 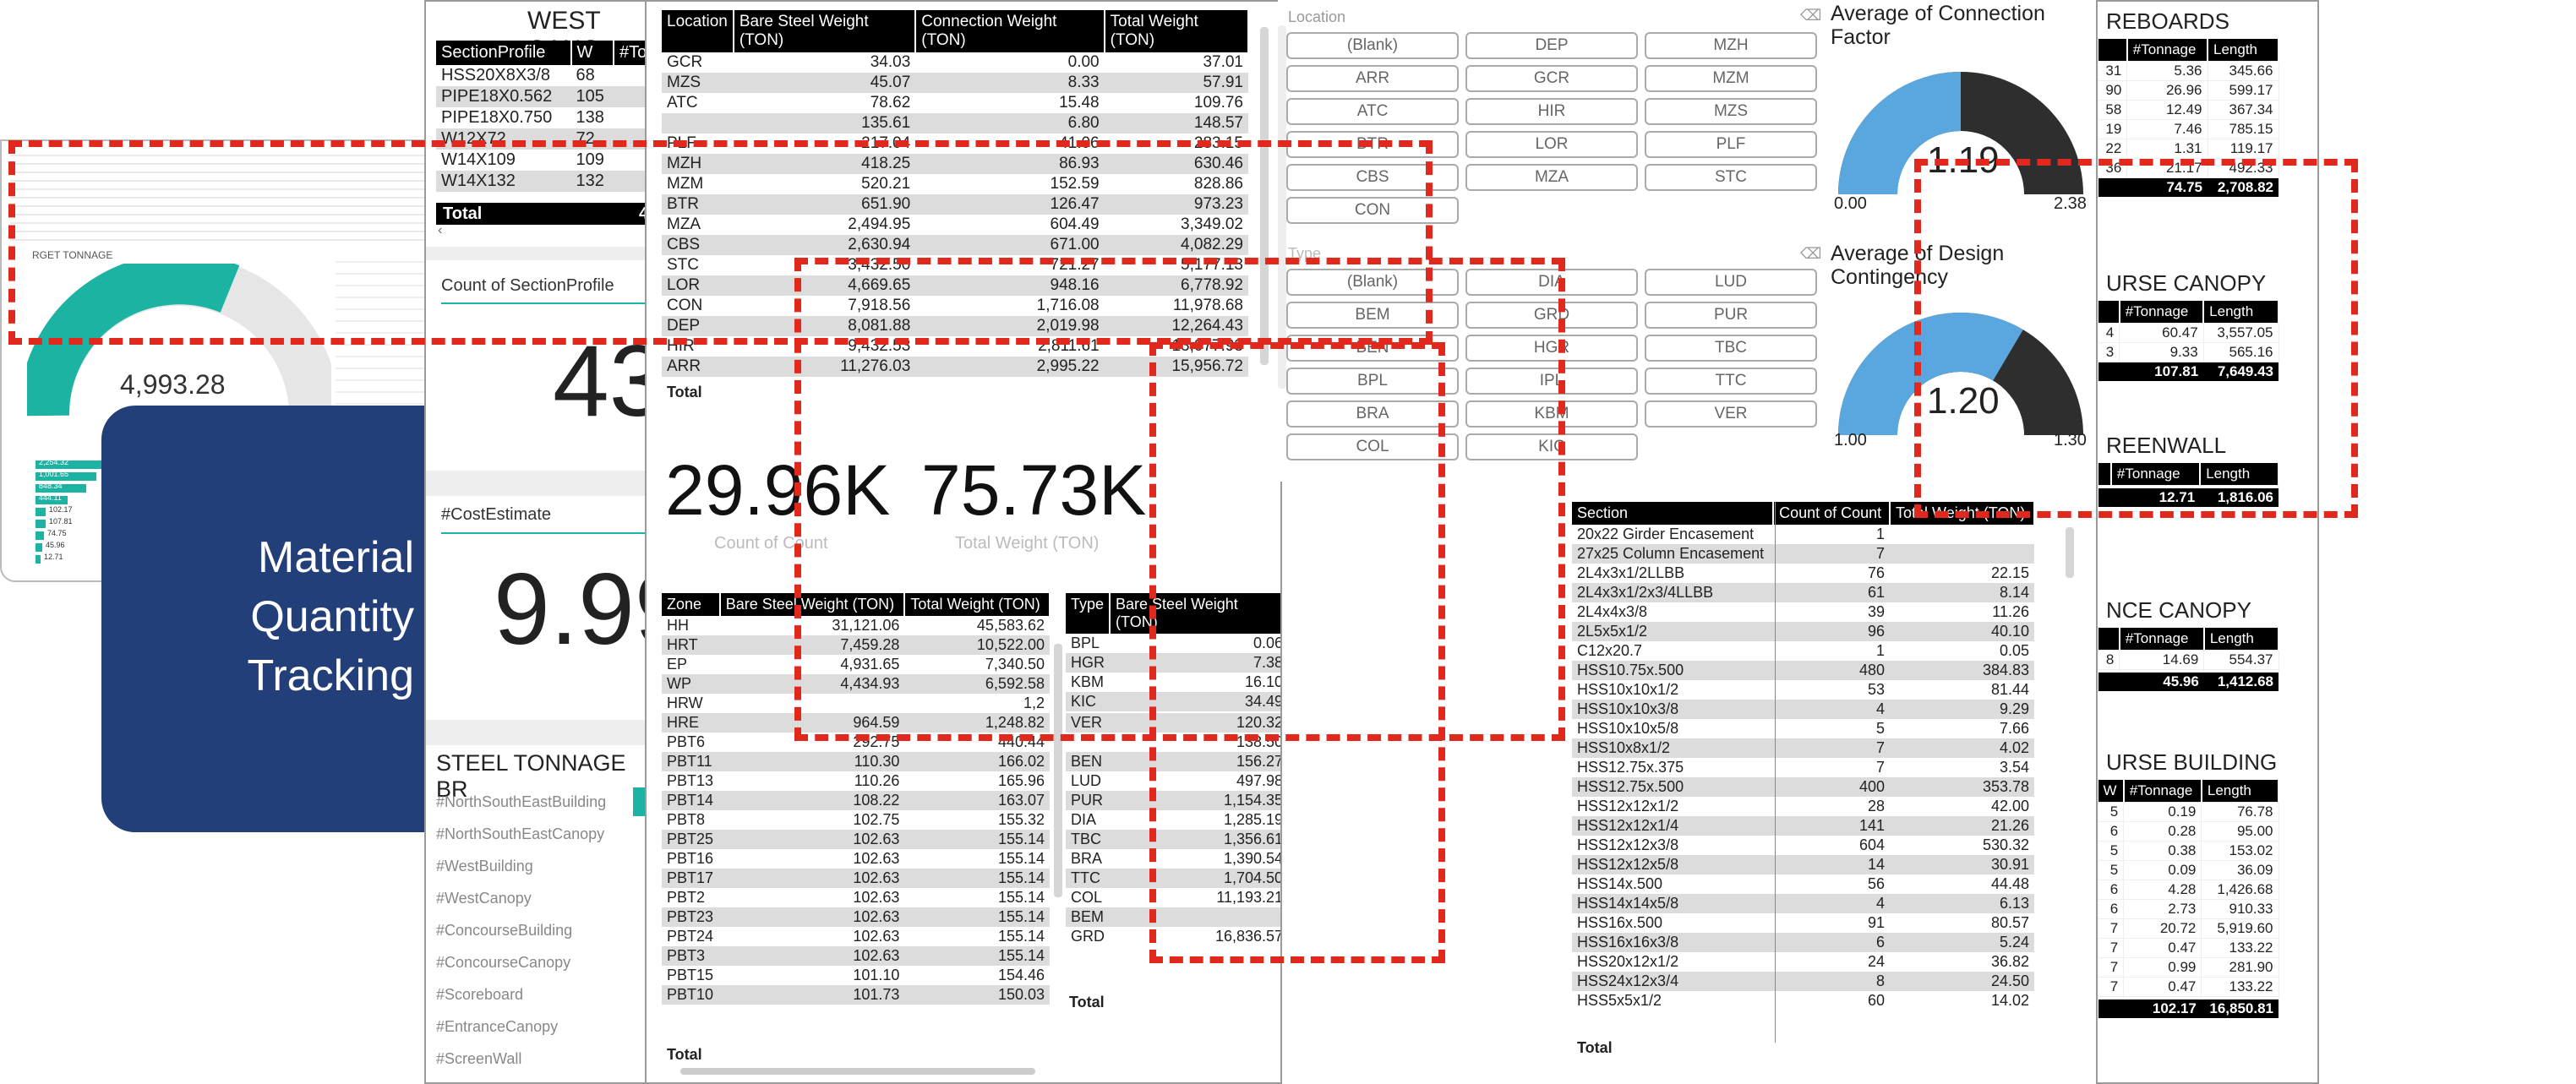 What do you see at coordinates (856, 976) in the screenshot?
I see `table-row: PBT15 101.10 154.46` at bounding box center [856, 976].